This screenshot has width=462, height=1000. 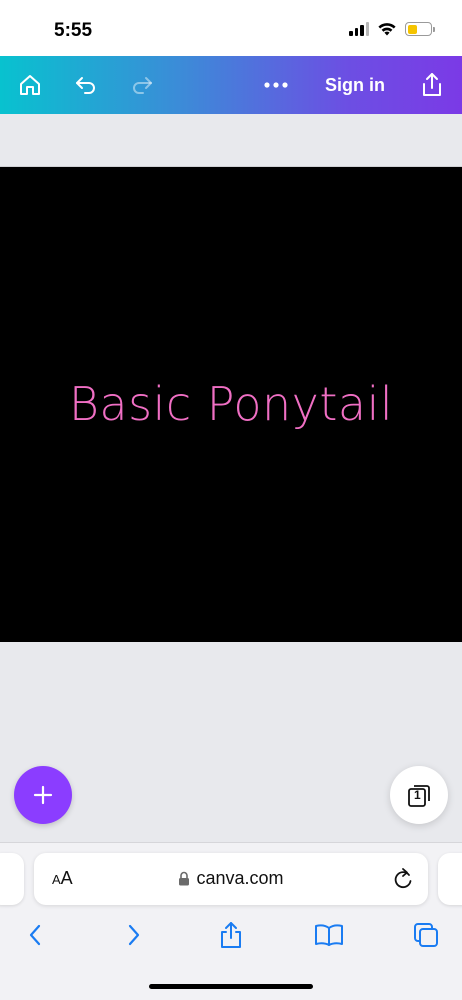 What do you see at coordinates (231, 986) in the screenshot?
I see `home-indicator` at bounding box center [231, 986].